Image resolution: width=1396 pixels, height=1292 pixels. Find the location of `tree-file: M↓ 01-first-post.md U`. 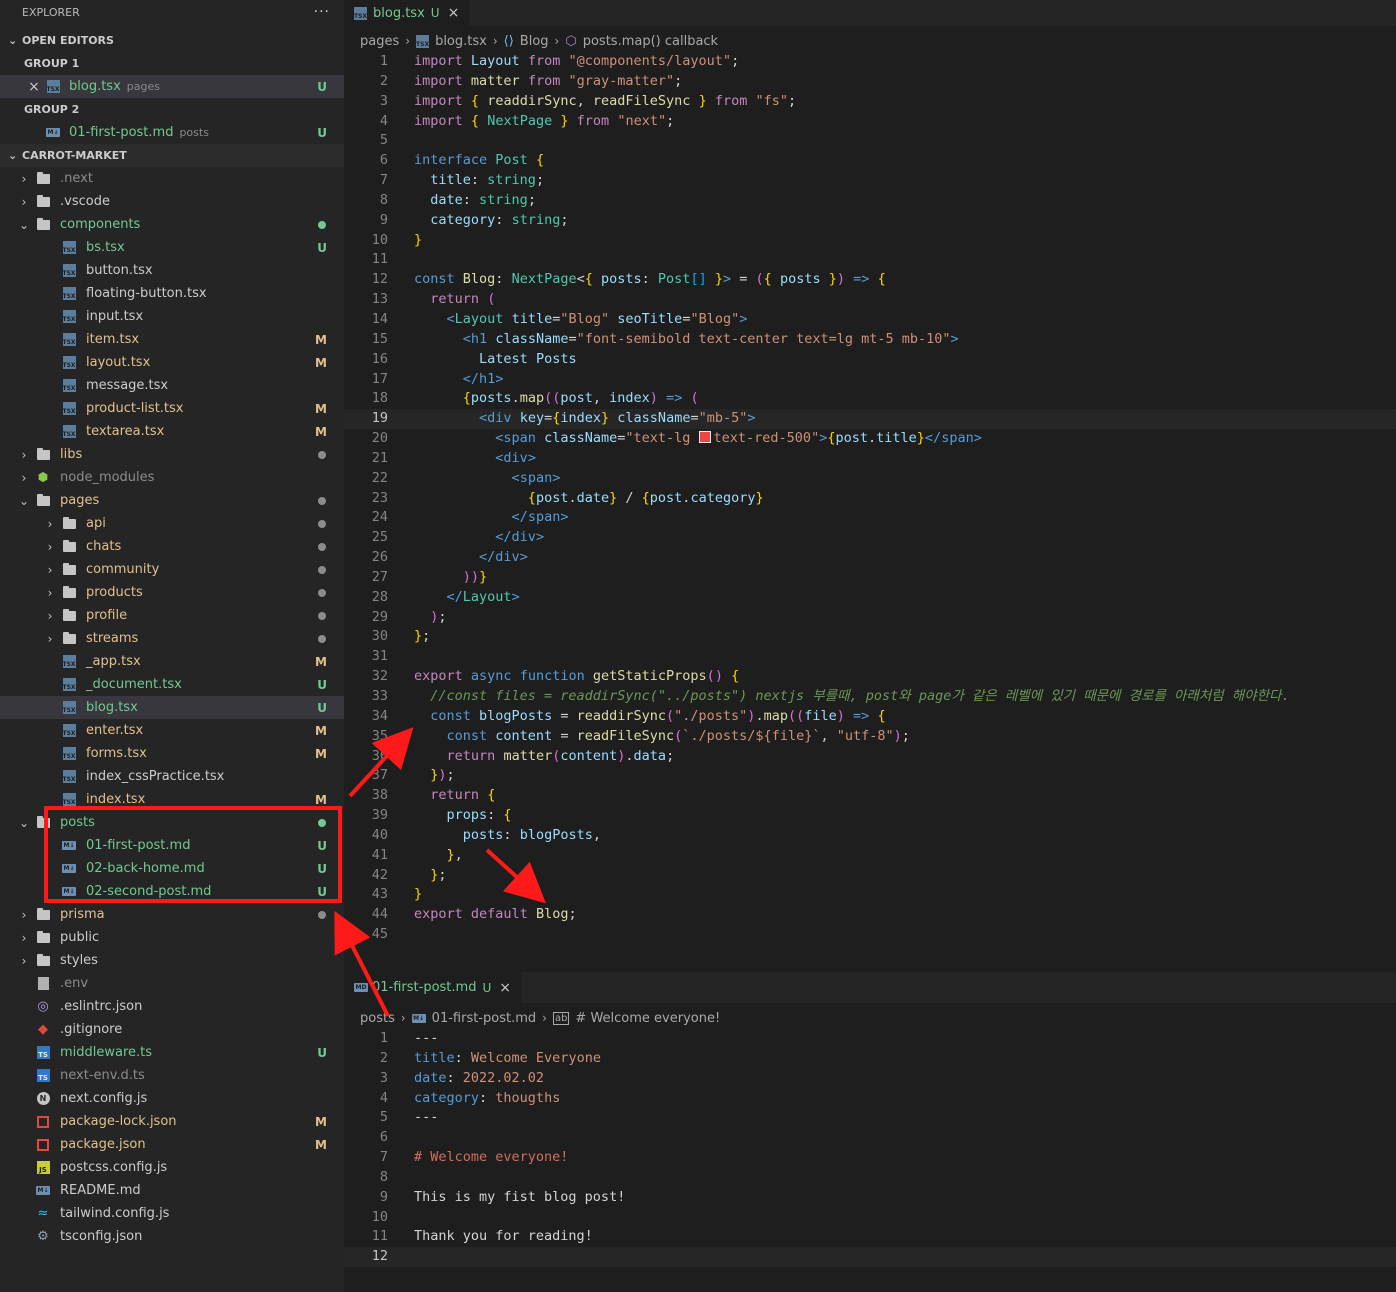

tree-file: M↓ 01-first-post.md U is located at coordinates (172, 845).